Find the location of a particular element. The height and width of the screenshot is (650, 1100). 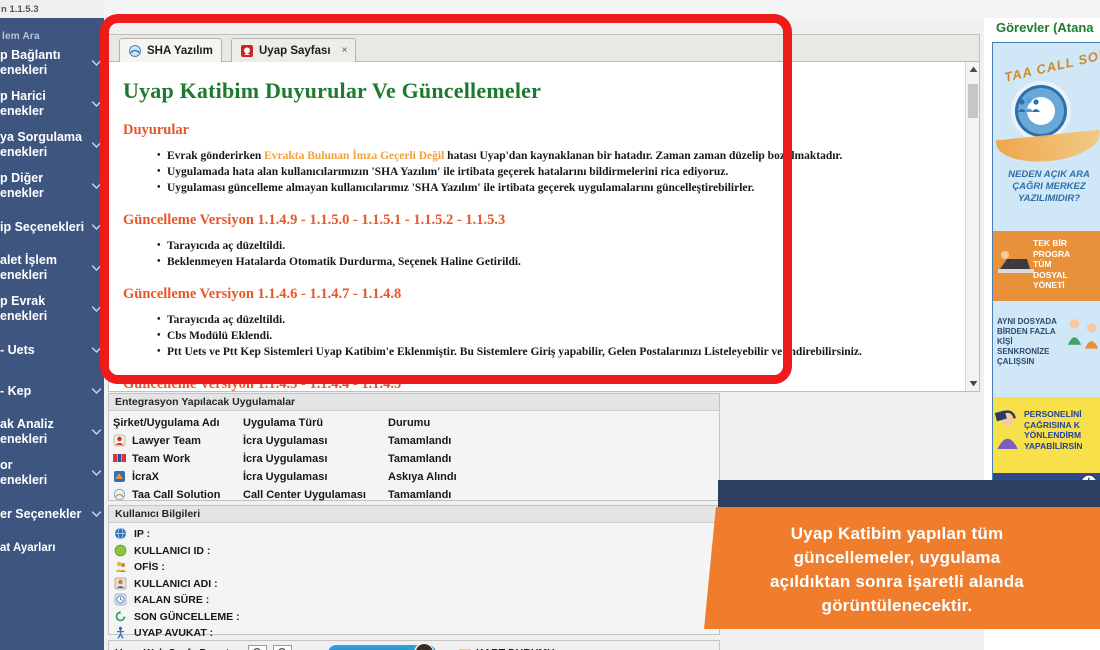

tab-label: SHA Yazılım is located at coordinates (180, 50).